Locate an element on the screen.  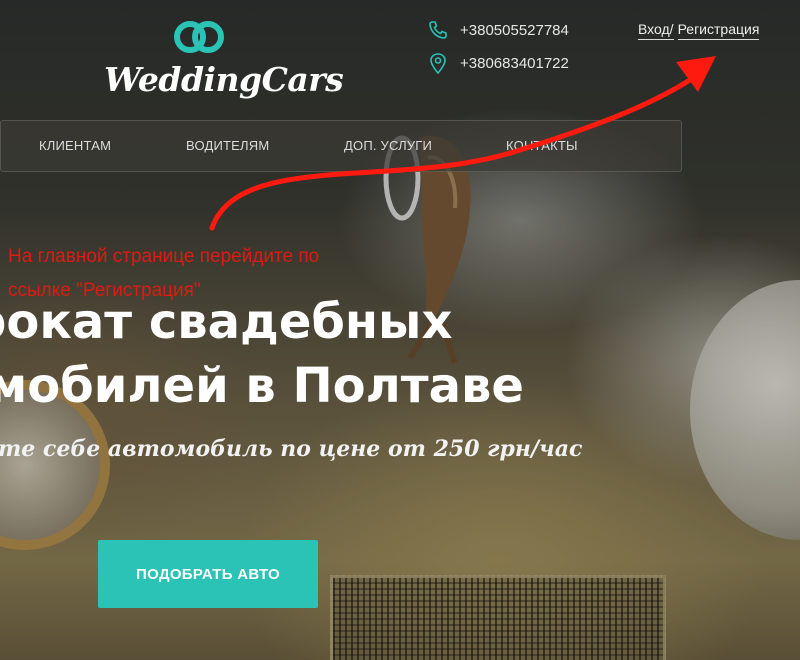
nav-item-clients: КЛИЕНТАМ is located at coordinates (75, 145).